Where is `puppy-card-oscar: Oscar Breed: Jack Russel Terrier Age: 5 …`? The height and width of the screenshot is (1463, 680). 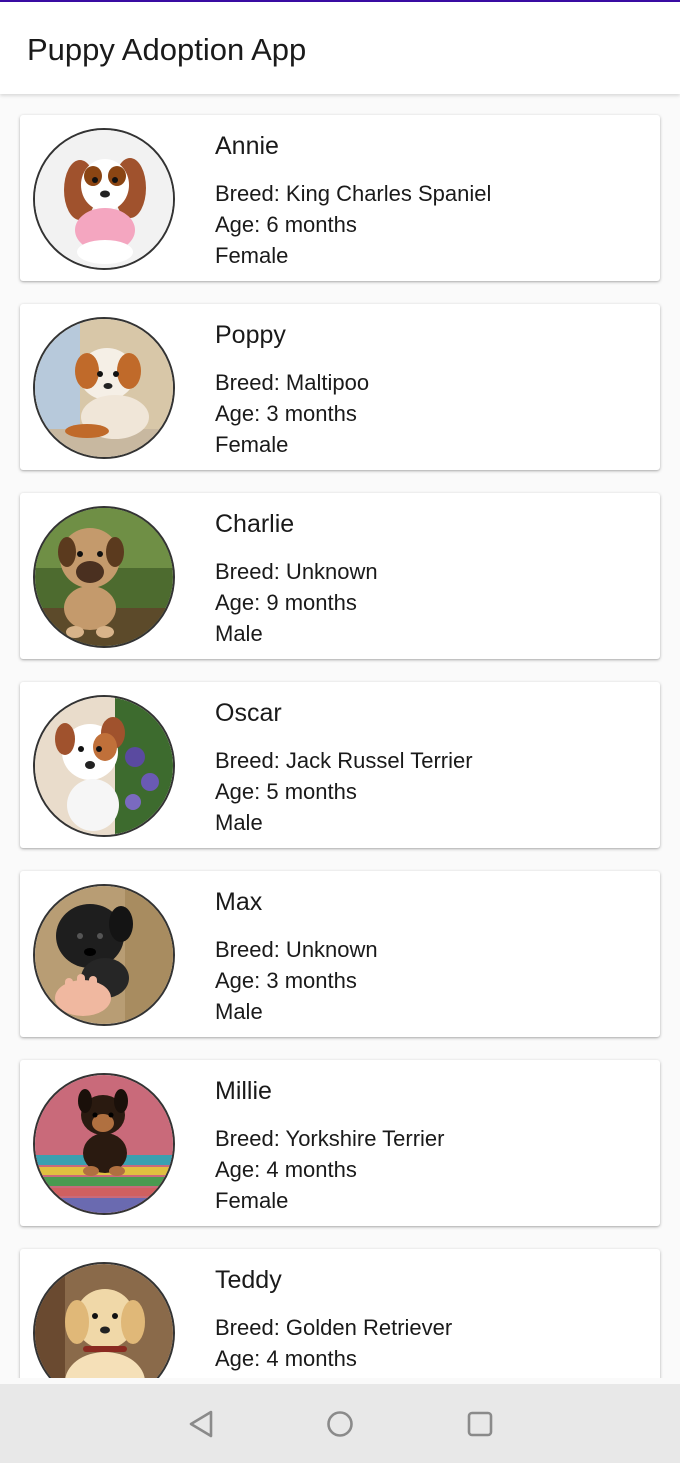 puppy-card-oscar: Oscar Breed: Jack Russel Terrier Age: 5 … is located at coordinates (340, 765).